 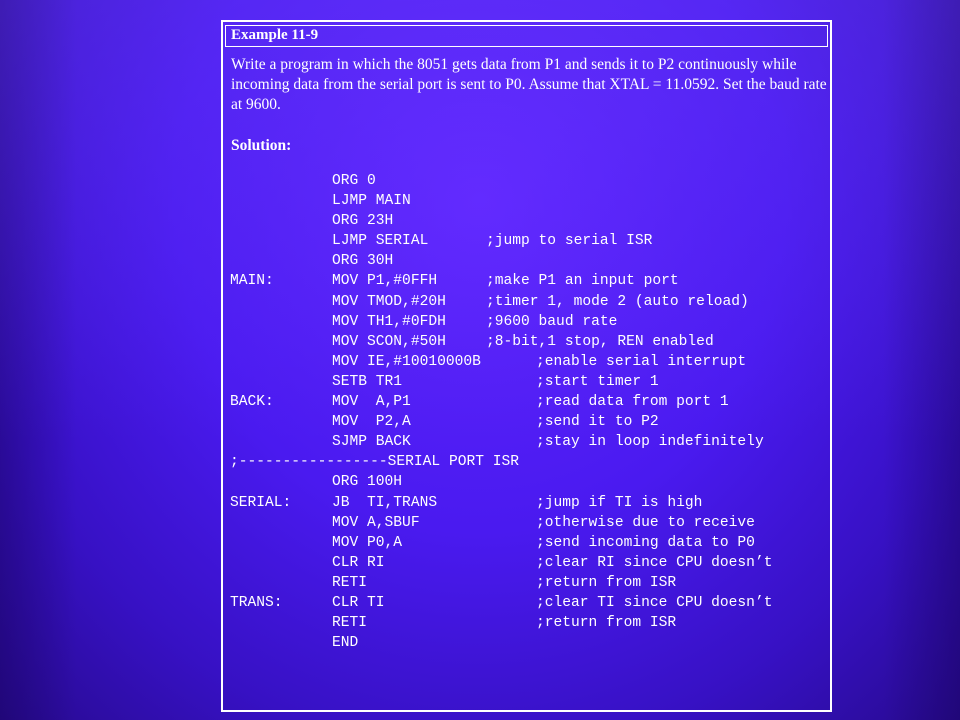 I want to click on code-comment: ;enable serial interrupt, so click(x=641, y=361).